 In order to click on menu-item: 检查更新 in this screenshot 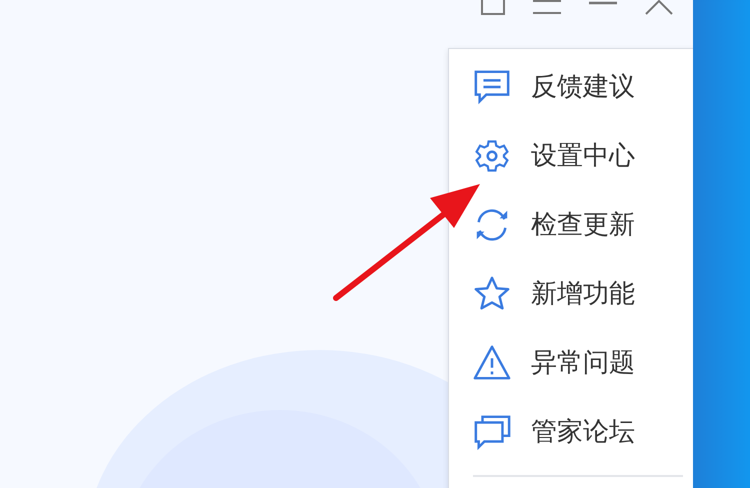, I will do `click(571, 224)`.